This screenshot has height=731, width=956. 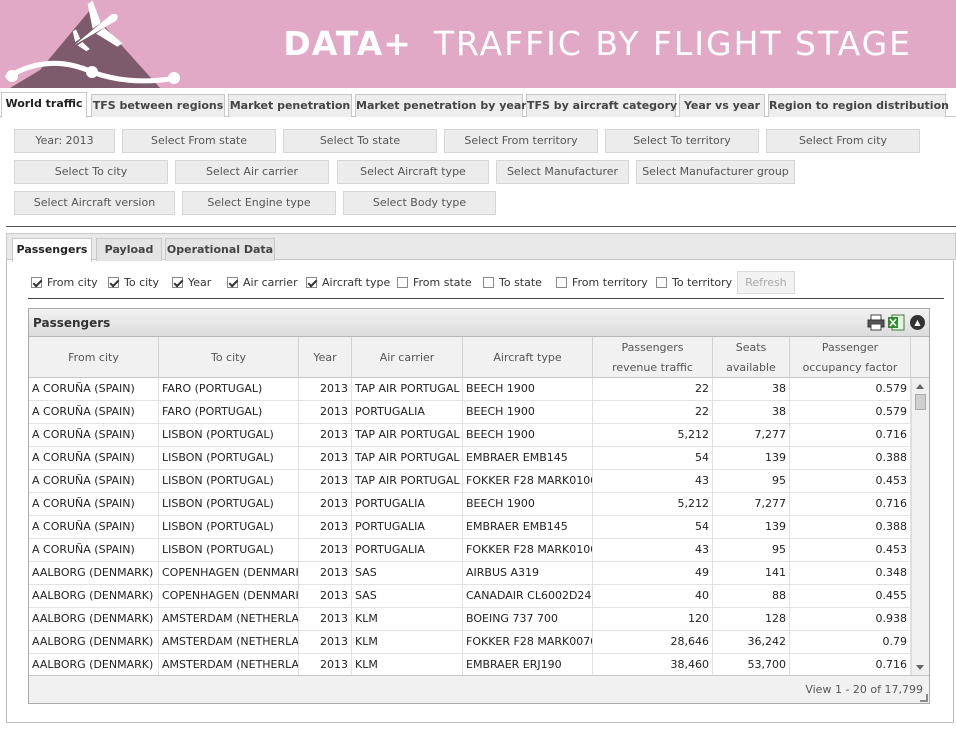 I want to click on cell-aircraft-type: EMBRAER EMB145, so click(x=528, y=458).